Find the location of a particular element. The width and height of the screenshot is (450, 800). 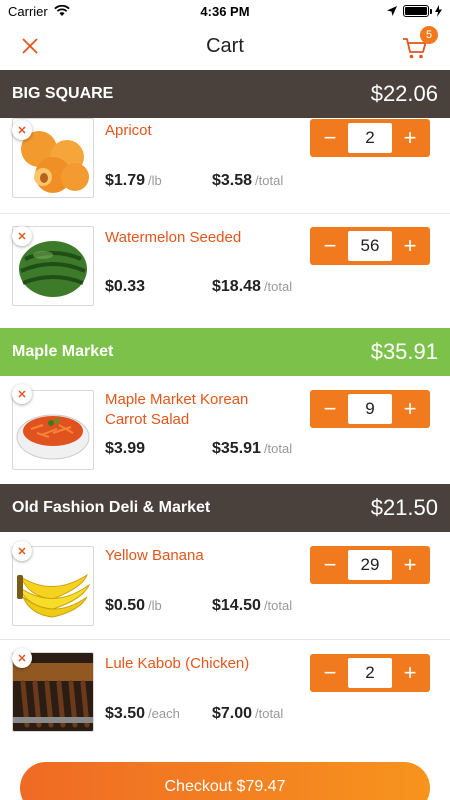

item-total: $7.00/total is located at coordinates (247, 714).